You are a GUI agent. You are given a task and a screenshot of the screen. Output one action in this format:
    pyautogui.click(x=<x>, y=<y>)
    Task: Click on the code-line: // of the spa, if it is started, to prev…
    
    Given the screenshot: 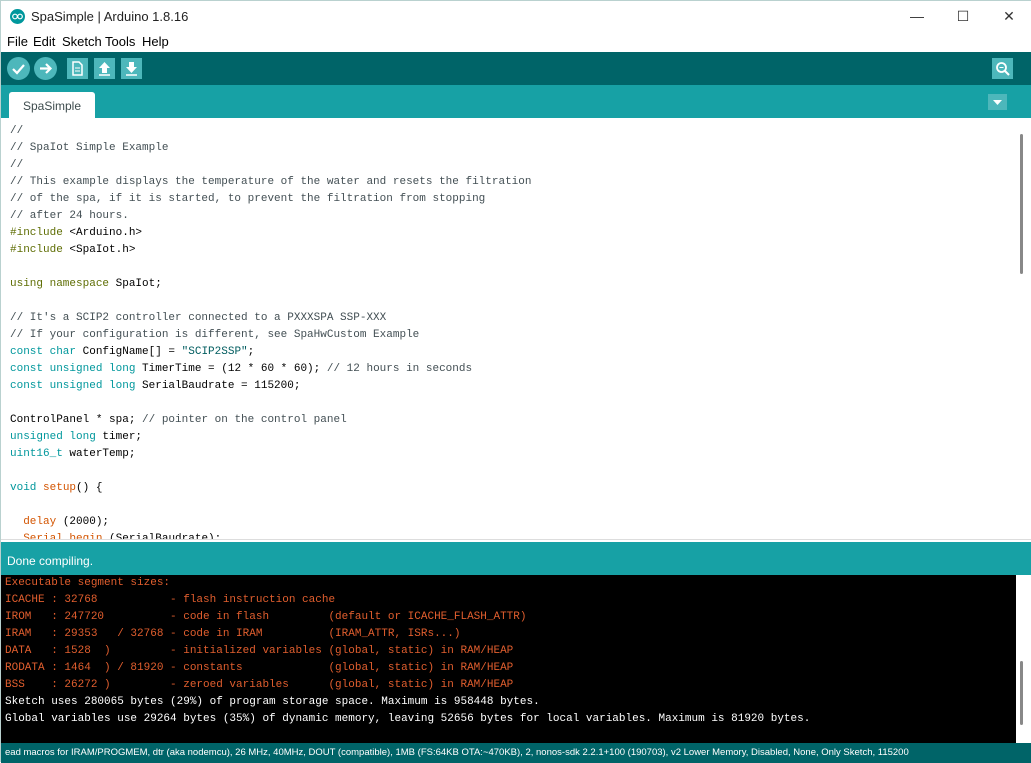 What is the action you would take?
    pyautogui.click(x=271, y=199)
    